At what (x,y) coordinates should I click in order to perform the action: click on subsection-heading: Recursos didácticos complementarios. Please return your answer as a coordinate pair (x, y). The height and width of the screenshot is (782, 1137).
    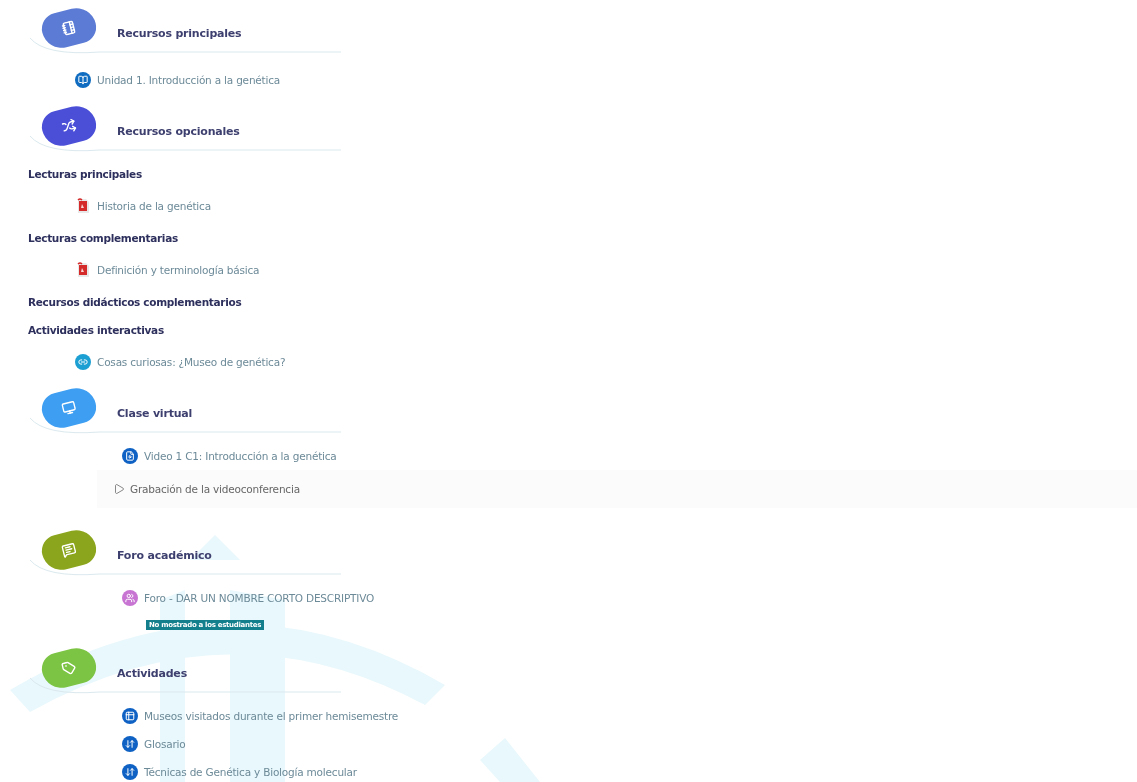
    Looking at the image, I should click on (135, 302).